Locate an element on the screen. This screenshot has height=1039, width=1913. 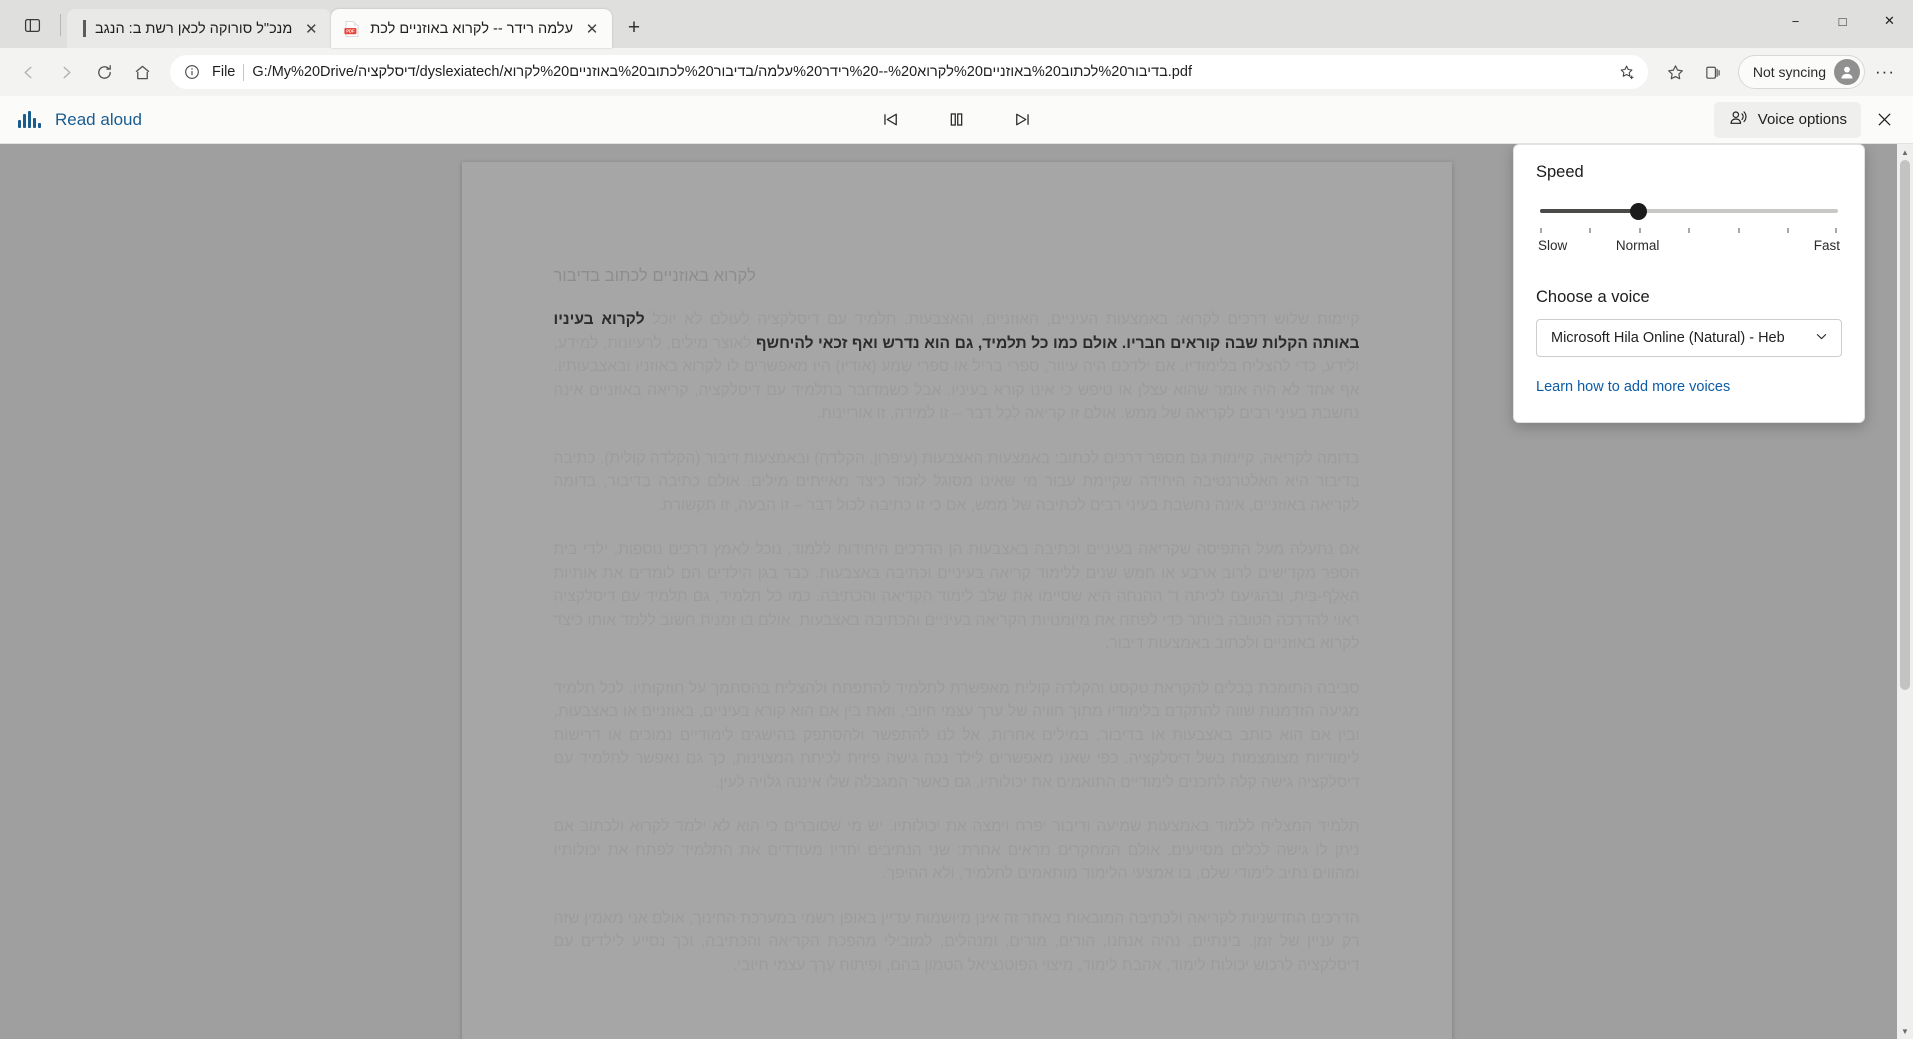
read-aloud-right-actions: Voice options is located at coordinates (1809, 120).